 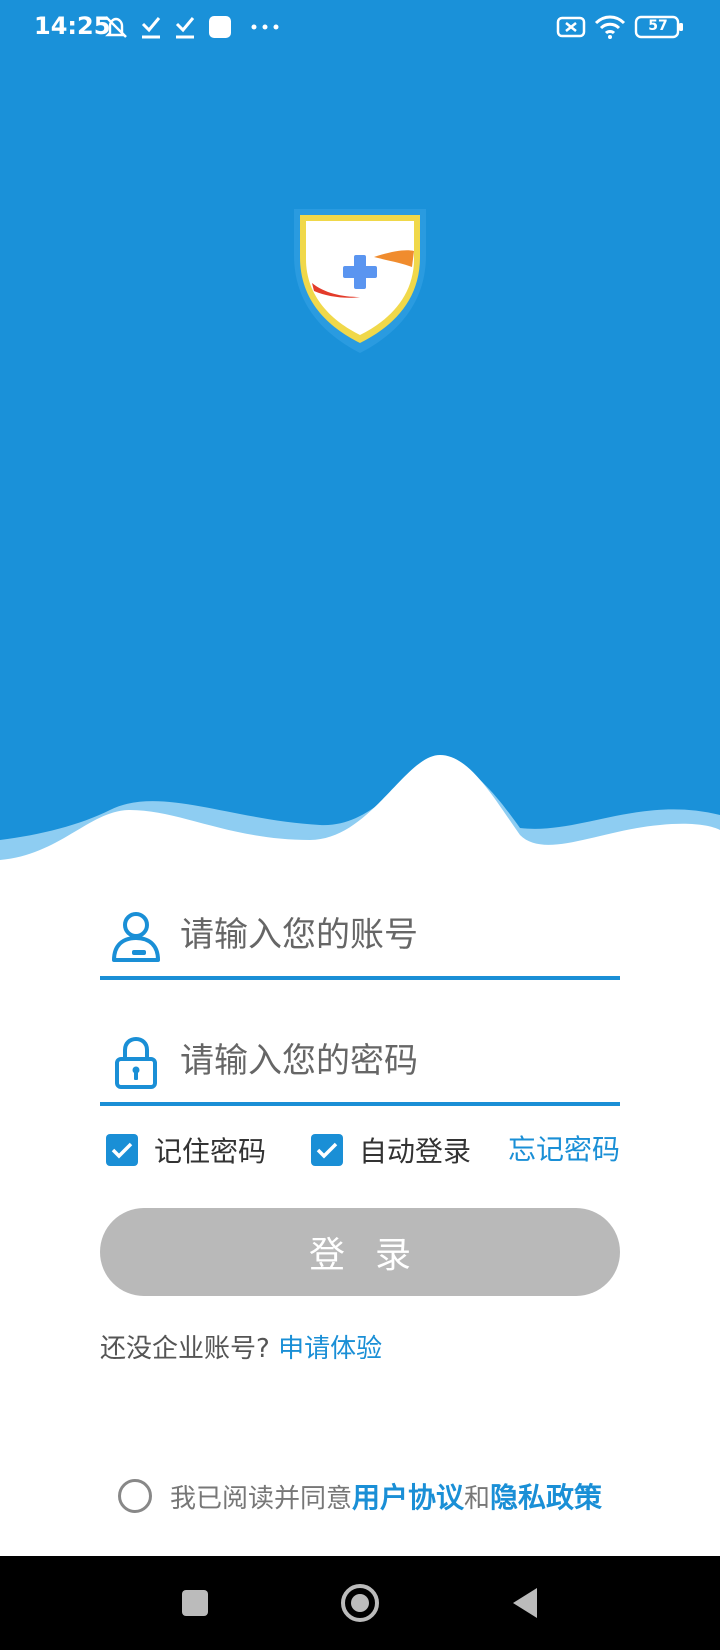 I want to click on lock-icon, so click(x=136, y=1062).